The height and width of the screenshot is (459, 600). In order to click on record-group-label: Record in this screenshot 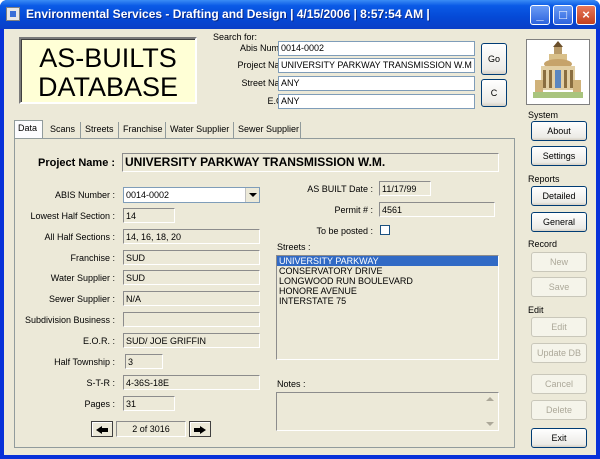, I will do `click(543, 244)`.